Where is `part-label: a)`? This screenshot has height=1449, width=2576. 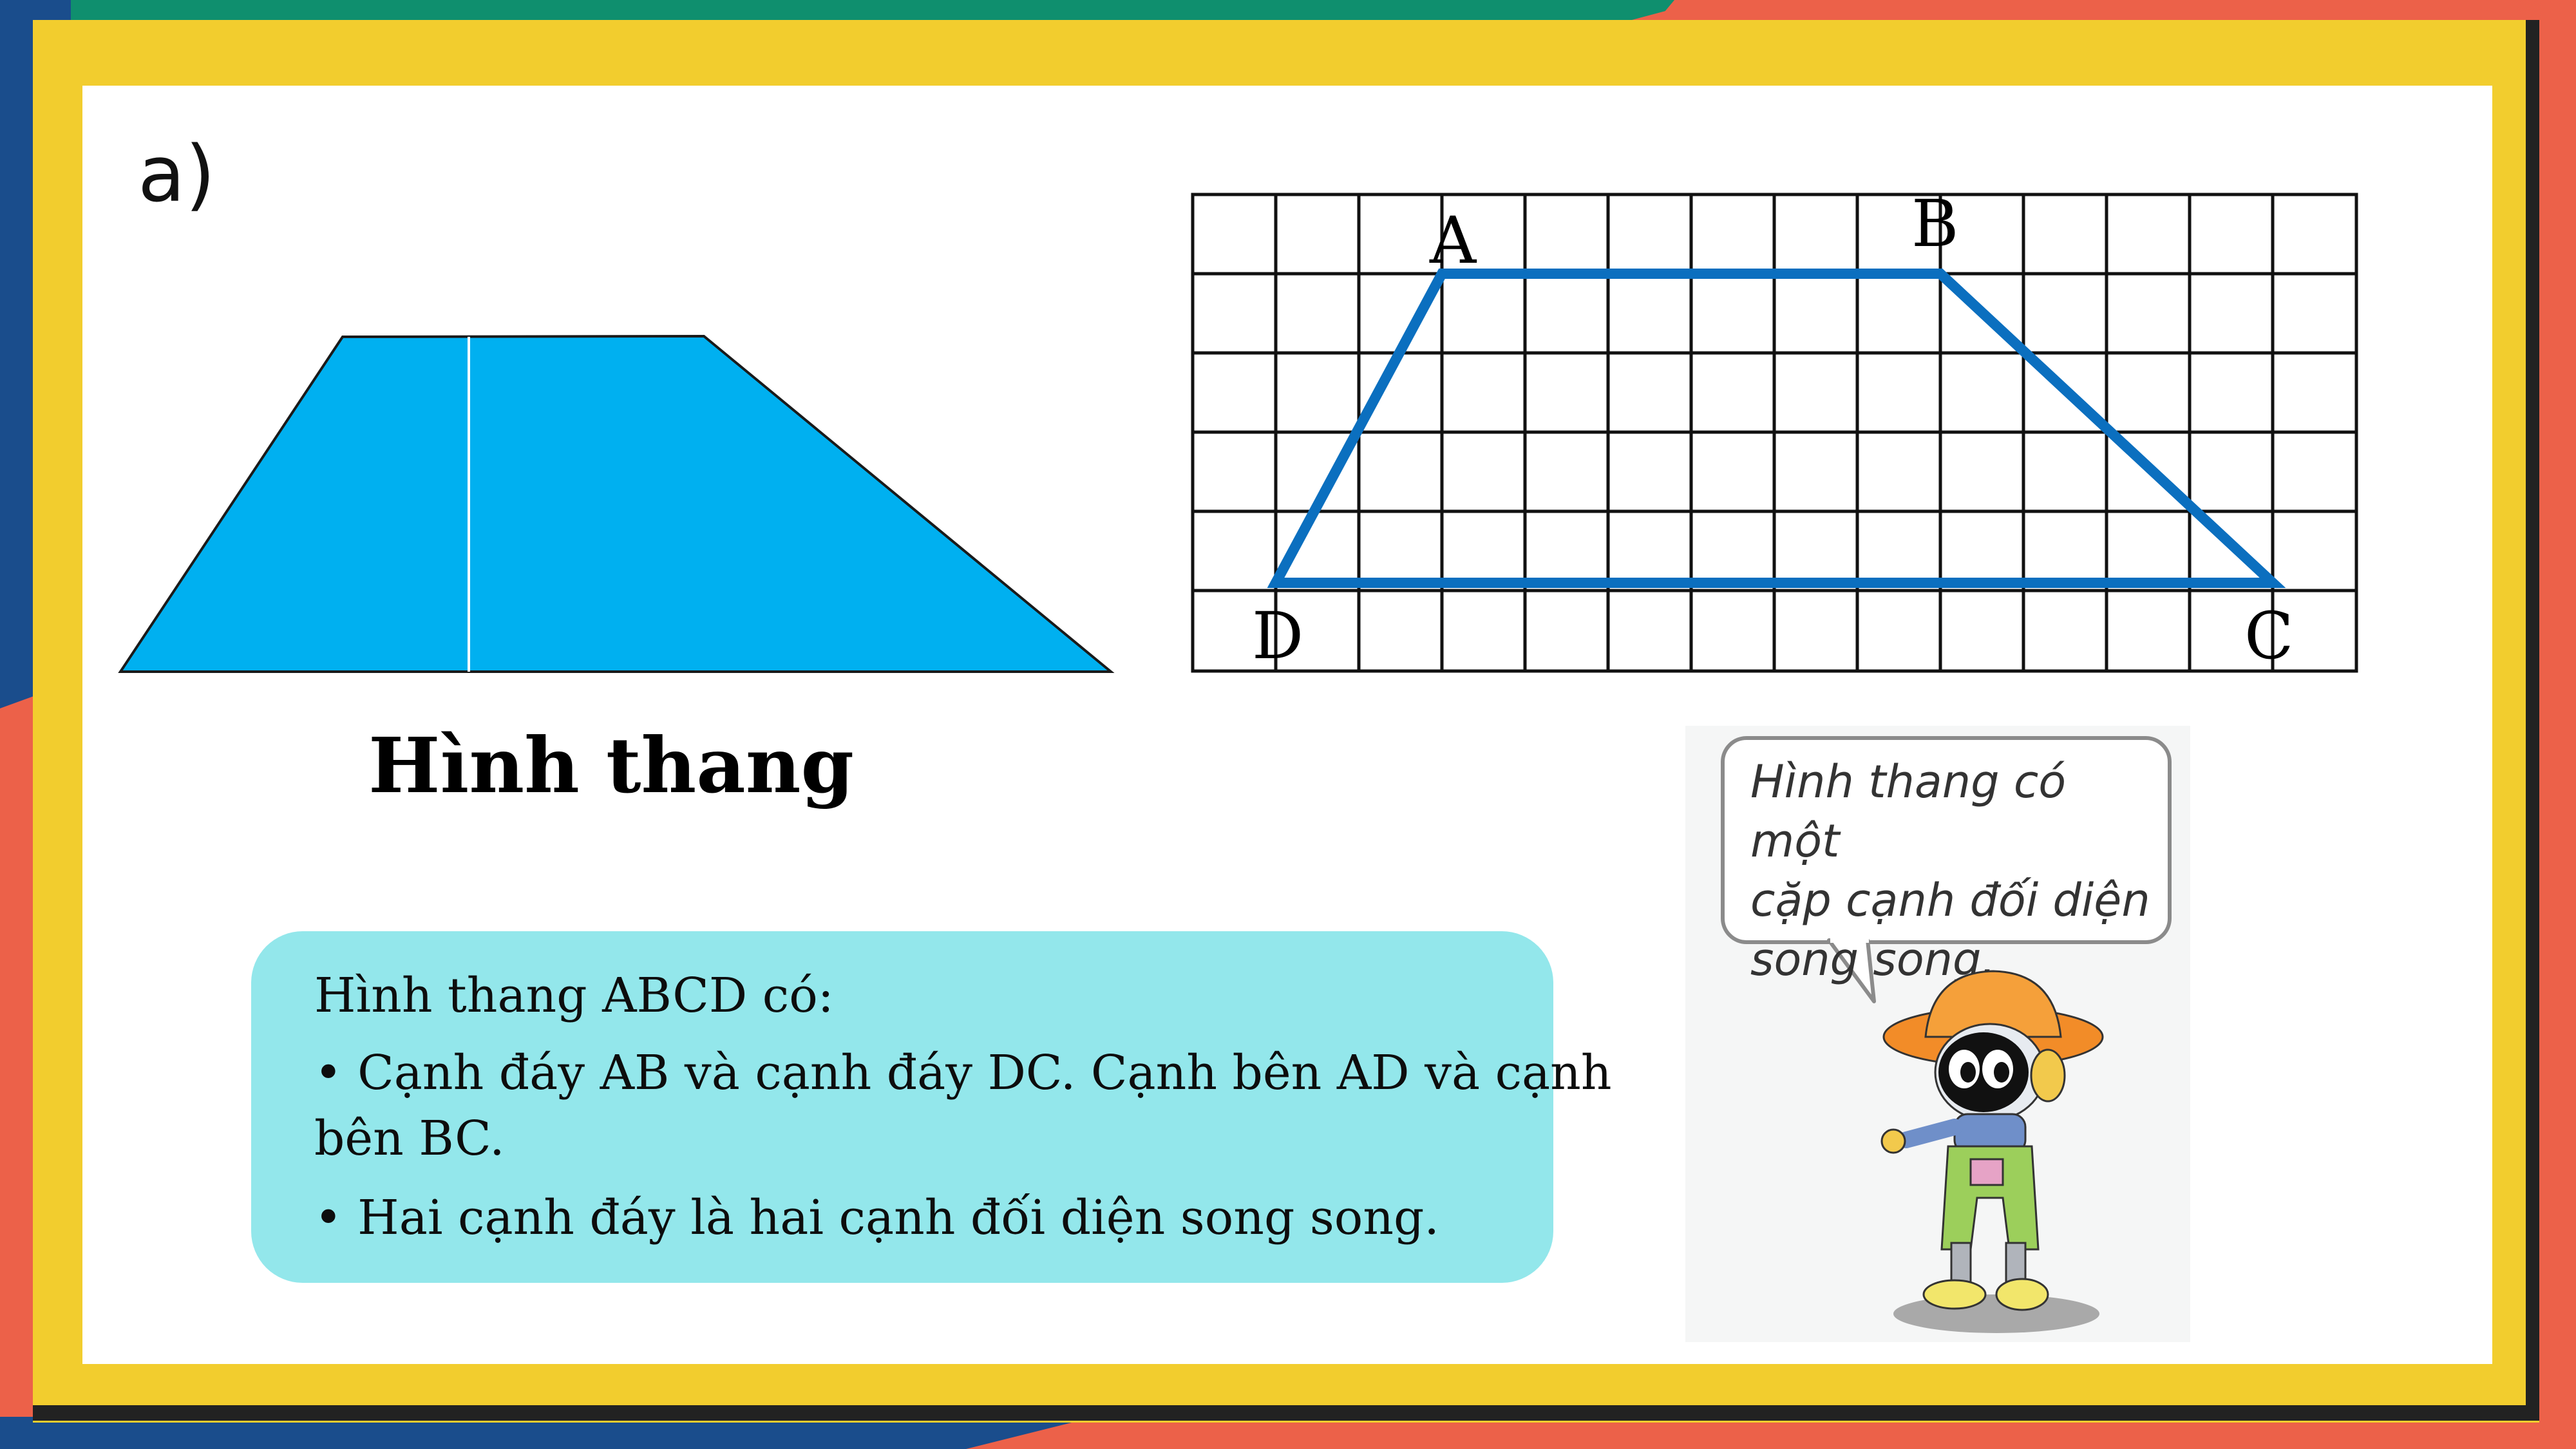 part-label: a) is located at coordinates (177, 175).